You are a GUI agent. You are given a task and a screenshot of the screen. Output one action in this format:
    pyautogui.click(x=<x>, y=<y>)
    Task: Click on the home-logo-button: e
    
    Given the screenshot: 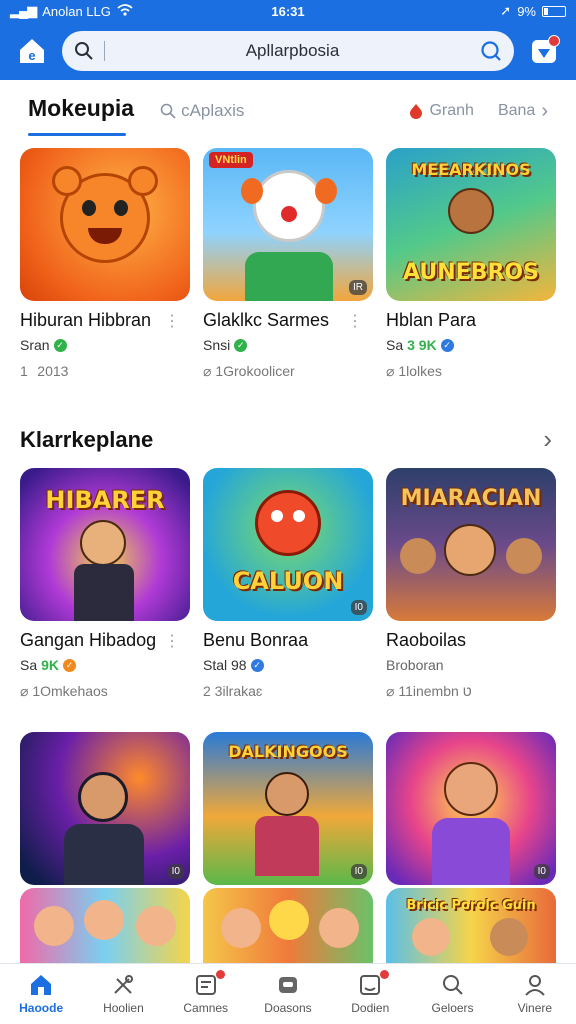 What is the action you would take?
    pyautogui.click(x=32, y=51)
    